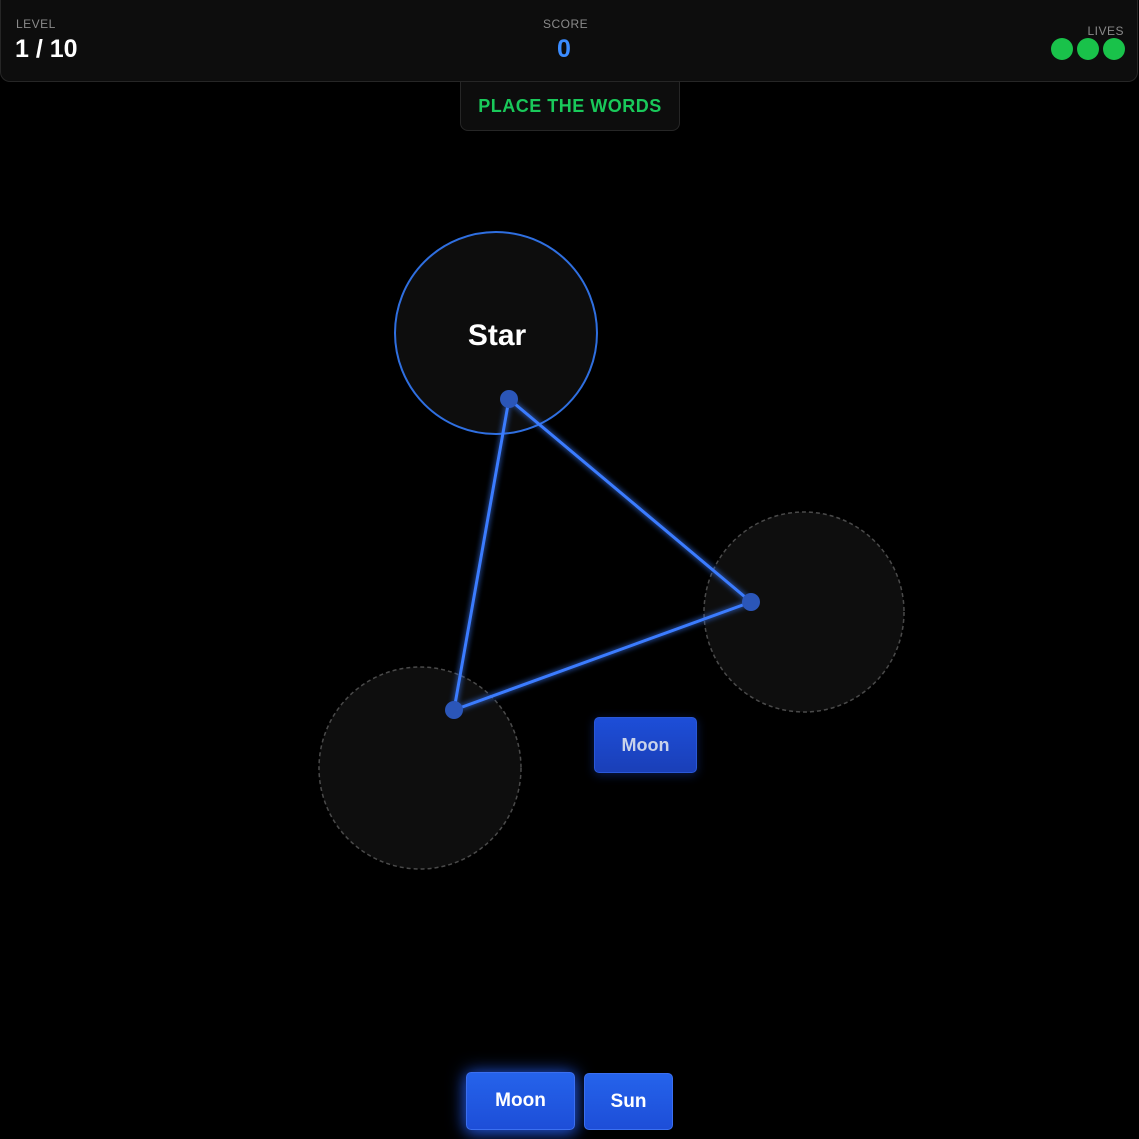 Image resolution: width=1139 pixels, height=1139 pixels. Describe the element at coordinates (645, 745) in the screenshot. I see `dragging-word-chip: Moon` at that location.